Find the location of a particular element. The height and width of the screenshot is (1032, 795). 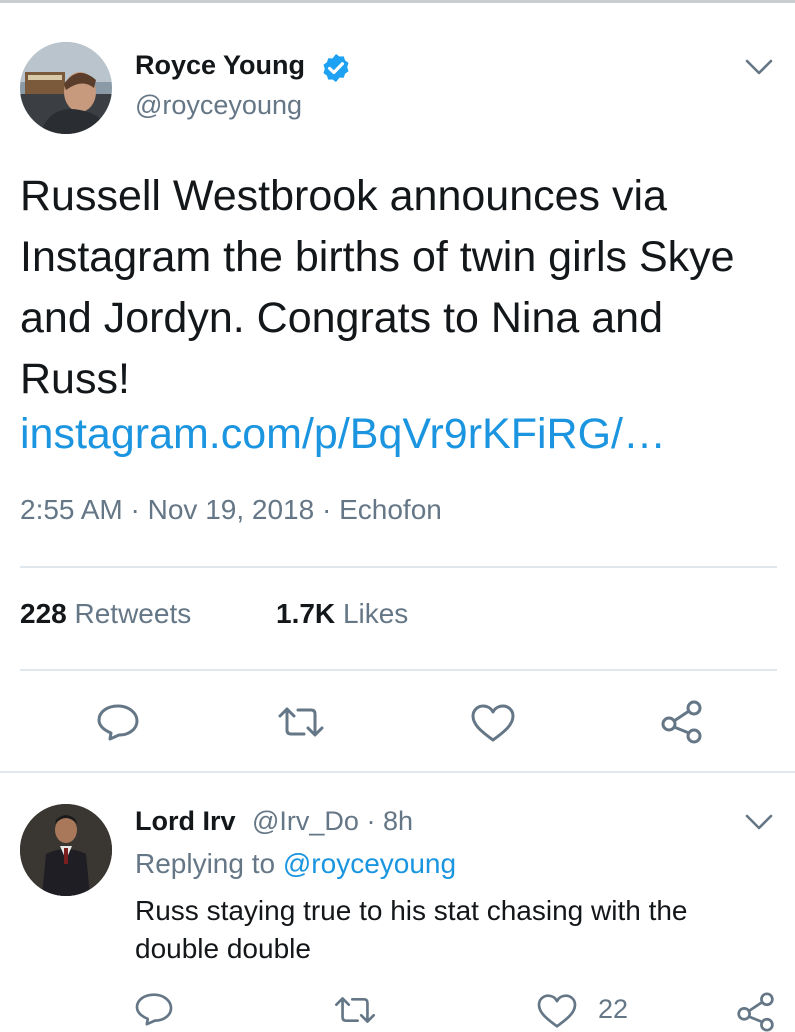

author-handle: @royceyoung is located at coordinates (218, 105).